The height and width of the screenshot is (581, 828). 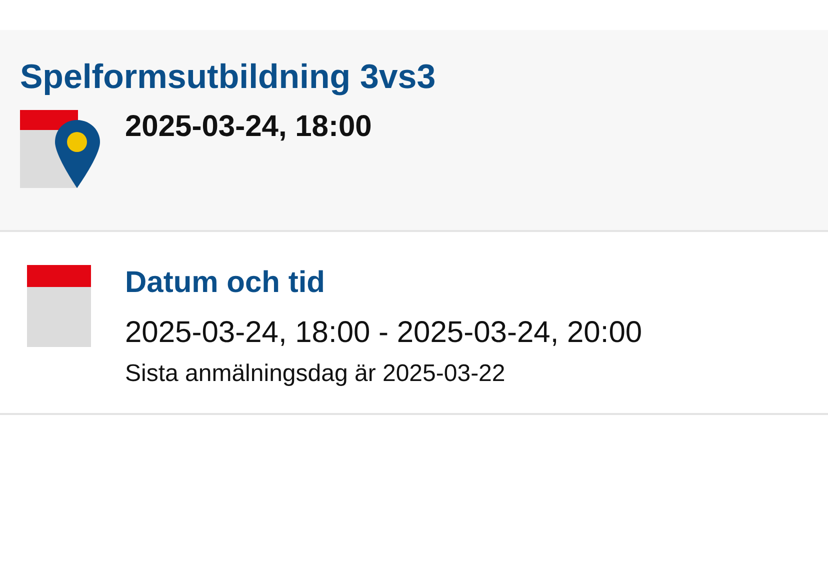 I want to click on detail-heading: Datum och tid, so click(x=225, y=283).